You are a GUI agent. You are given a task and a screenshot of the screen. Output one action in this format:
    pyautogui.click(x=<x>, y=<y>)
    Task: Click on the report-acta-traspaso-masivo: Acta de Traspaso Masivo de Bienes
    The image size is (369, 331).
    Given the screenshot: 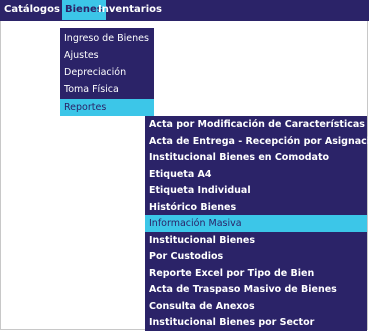 What is the action you would take?
    pyautogui.click(x=256, y=289)
    